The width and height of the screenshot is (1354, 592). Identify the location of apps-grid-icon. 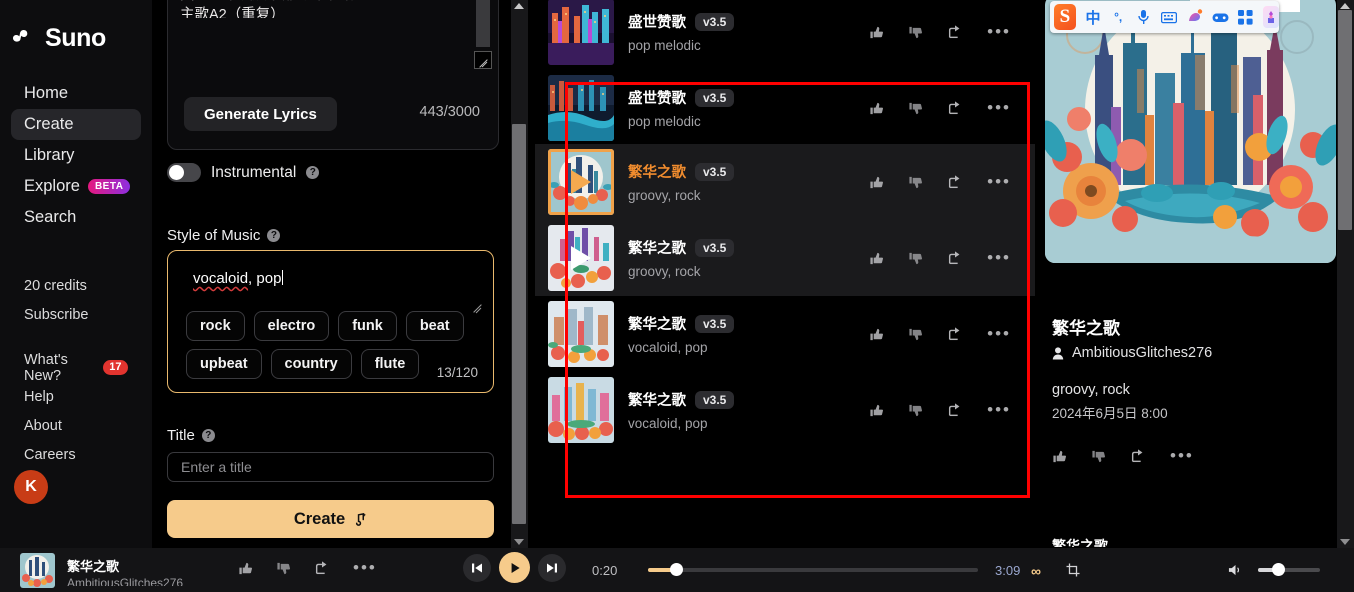
(1246, 17).